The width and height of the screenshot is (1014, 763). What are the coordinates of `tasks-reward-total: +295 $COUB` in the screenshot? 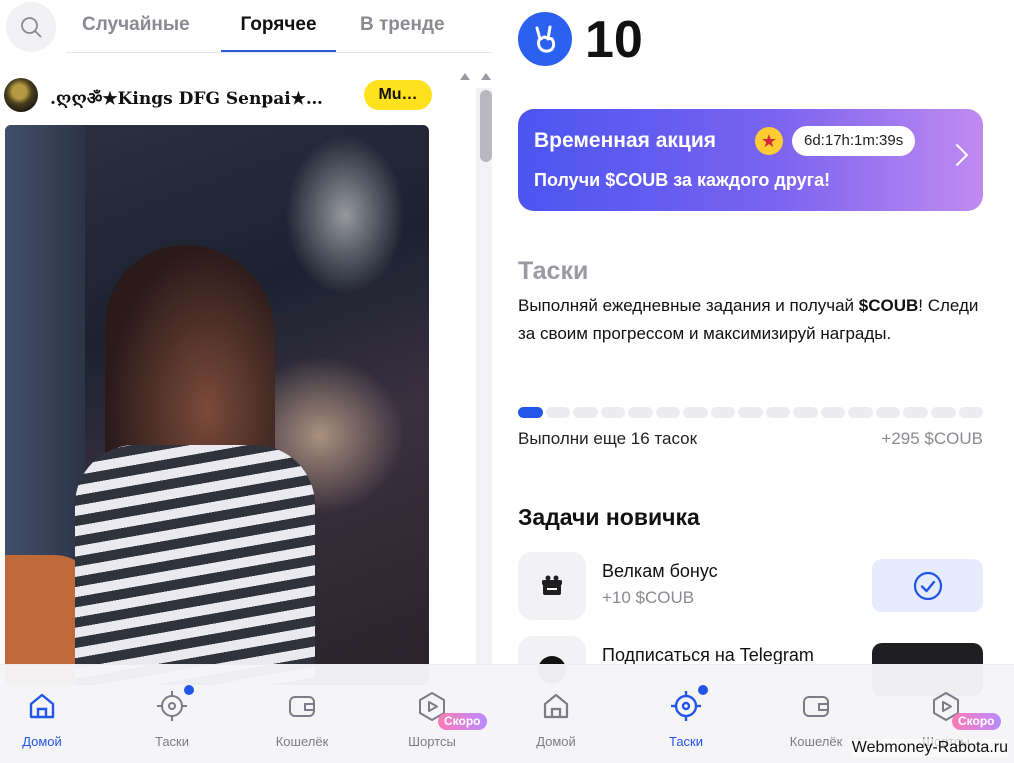 It's located at (932, 438).